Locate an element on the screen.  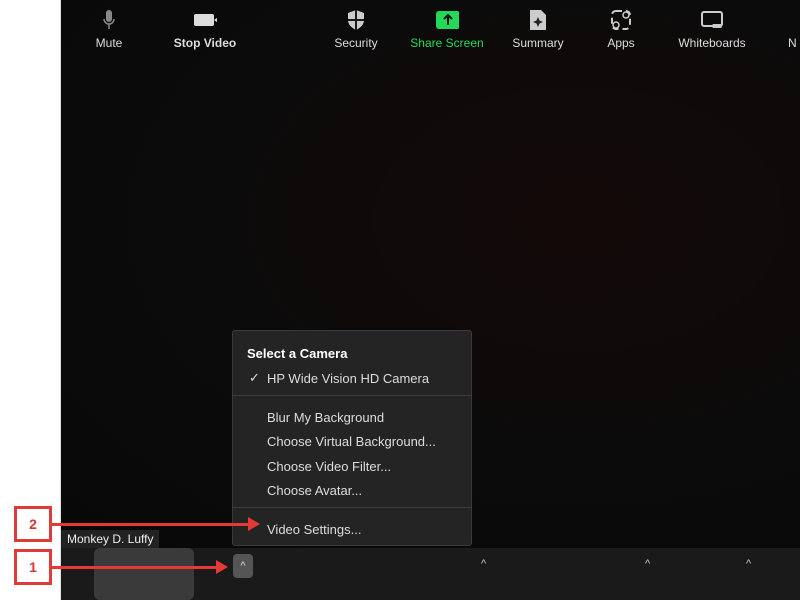
stop-video-label: Stop Video is located at coordinates (205, 43).